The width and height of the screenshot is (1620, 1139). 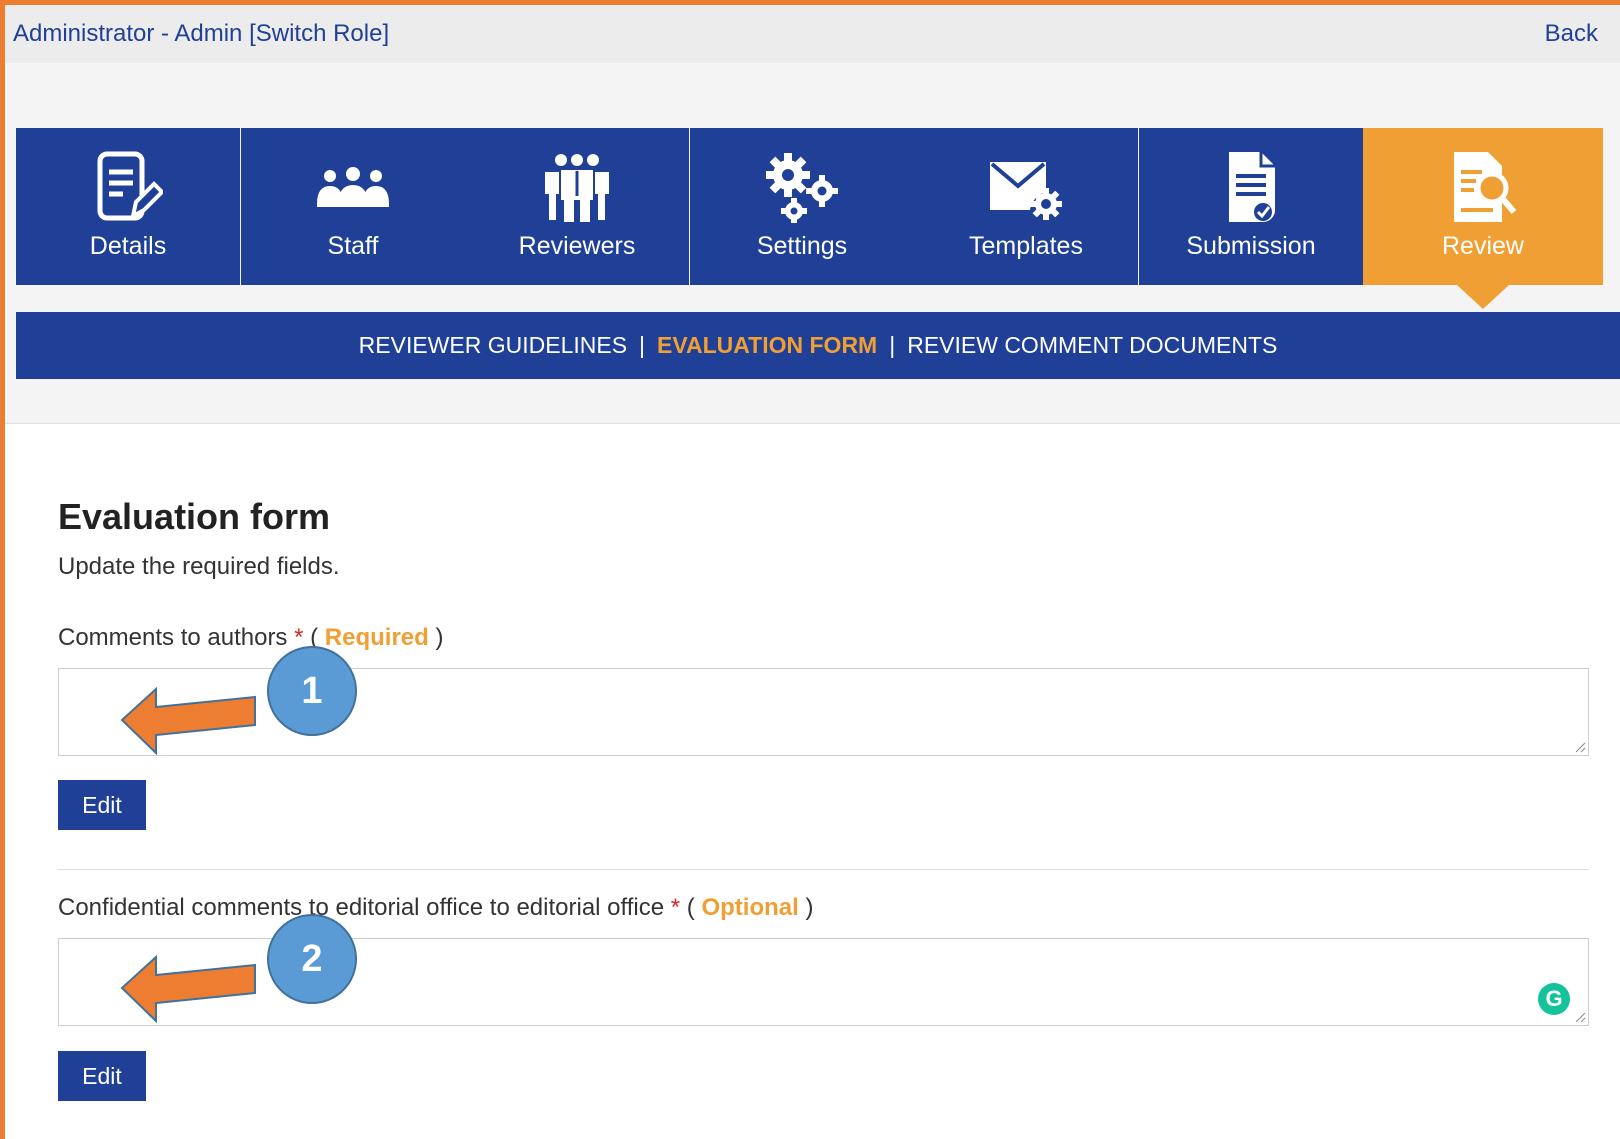 What do you see at coordinates (128, 187) in the screenshot?
I see `document-edit-icon` at bounding box center [128, 187].